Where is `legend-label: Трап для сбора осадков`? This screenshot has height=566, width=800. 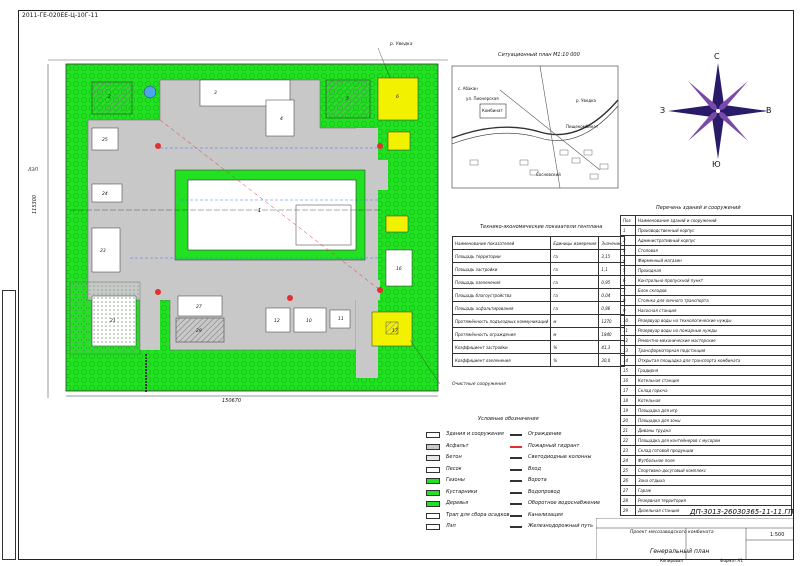 legend-label: Трап для сбора осадков is located at coordinates (478, 514).